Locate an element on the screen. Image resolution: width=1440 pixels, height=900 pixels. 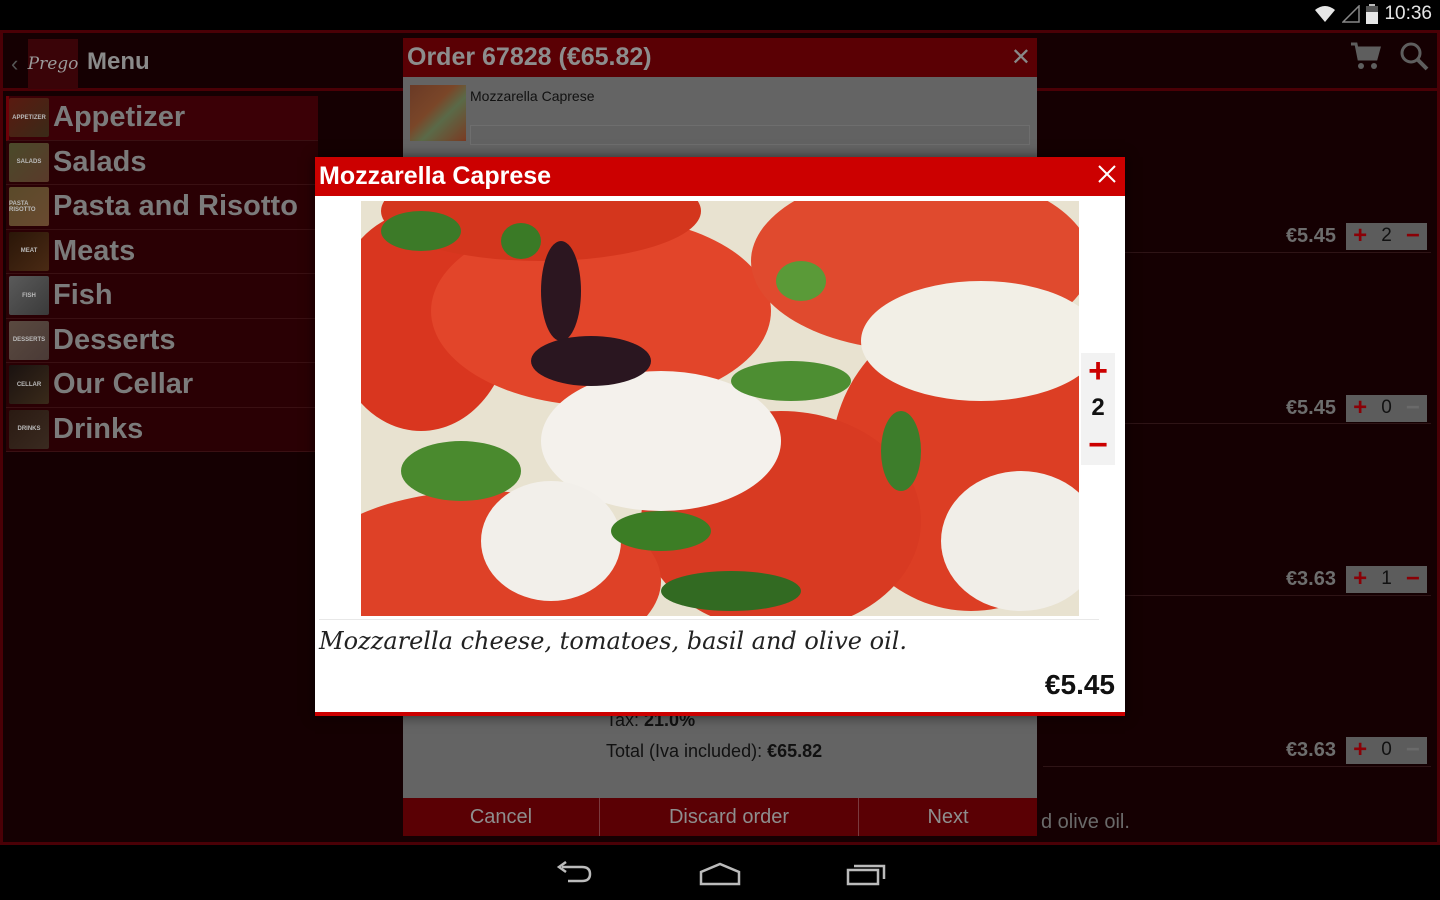
sidebar-item-desserts: DESSERTS Desserts is located at coordinates (162, 340).